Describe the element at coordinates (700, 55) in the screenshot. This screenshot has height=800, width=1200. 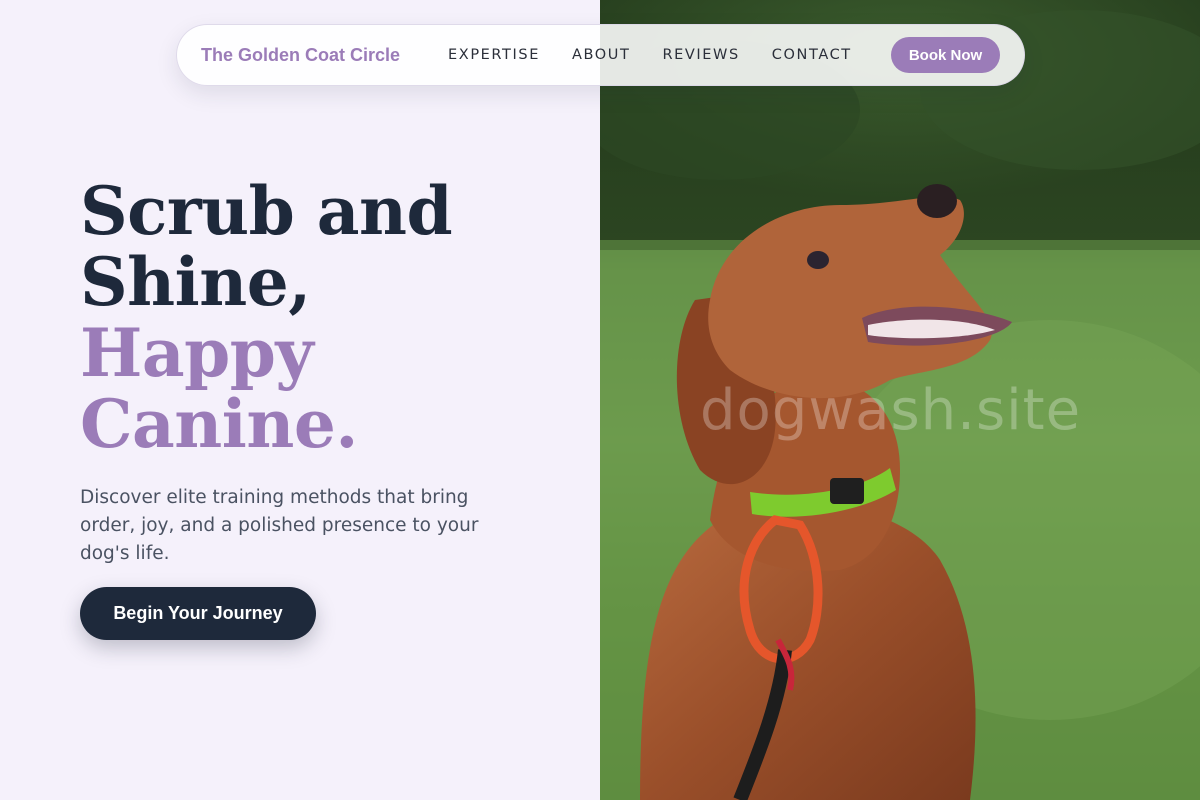
I see `nav-link-reviews: REVIEWS` at that location.